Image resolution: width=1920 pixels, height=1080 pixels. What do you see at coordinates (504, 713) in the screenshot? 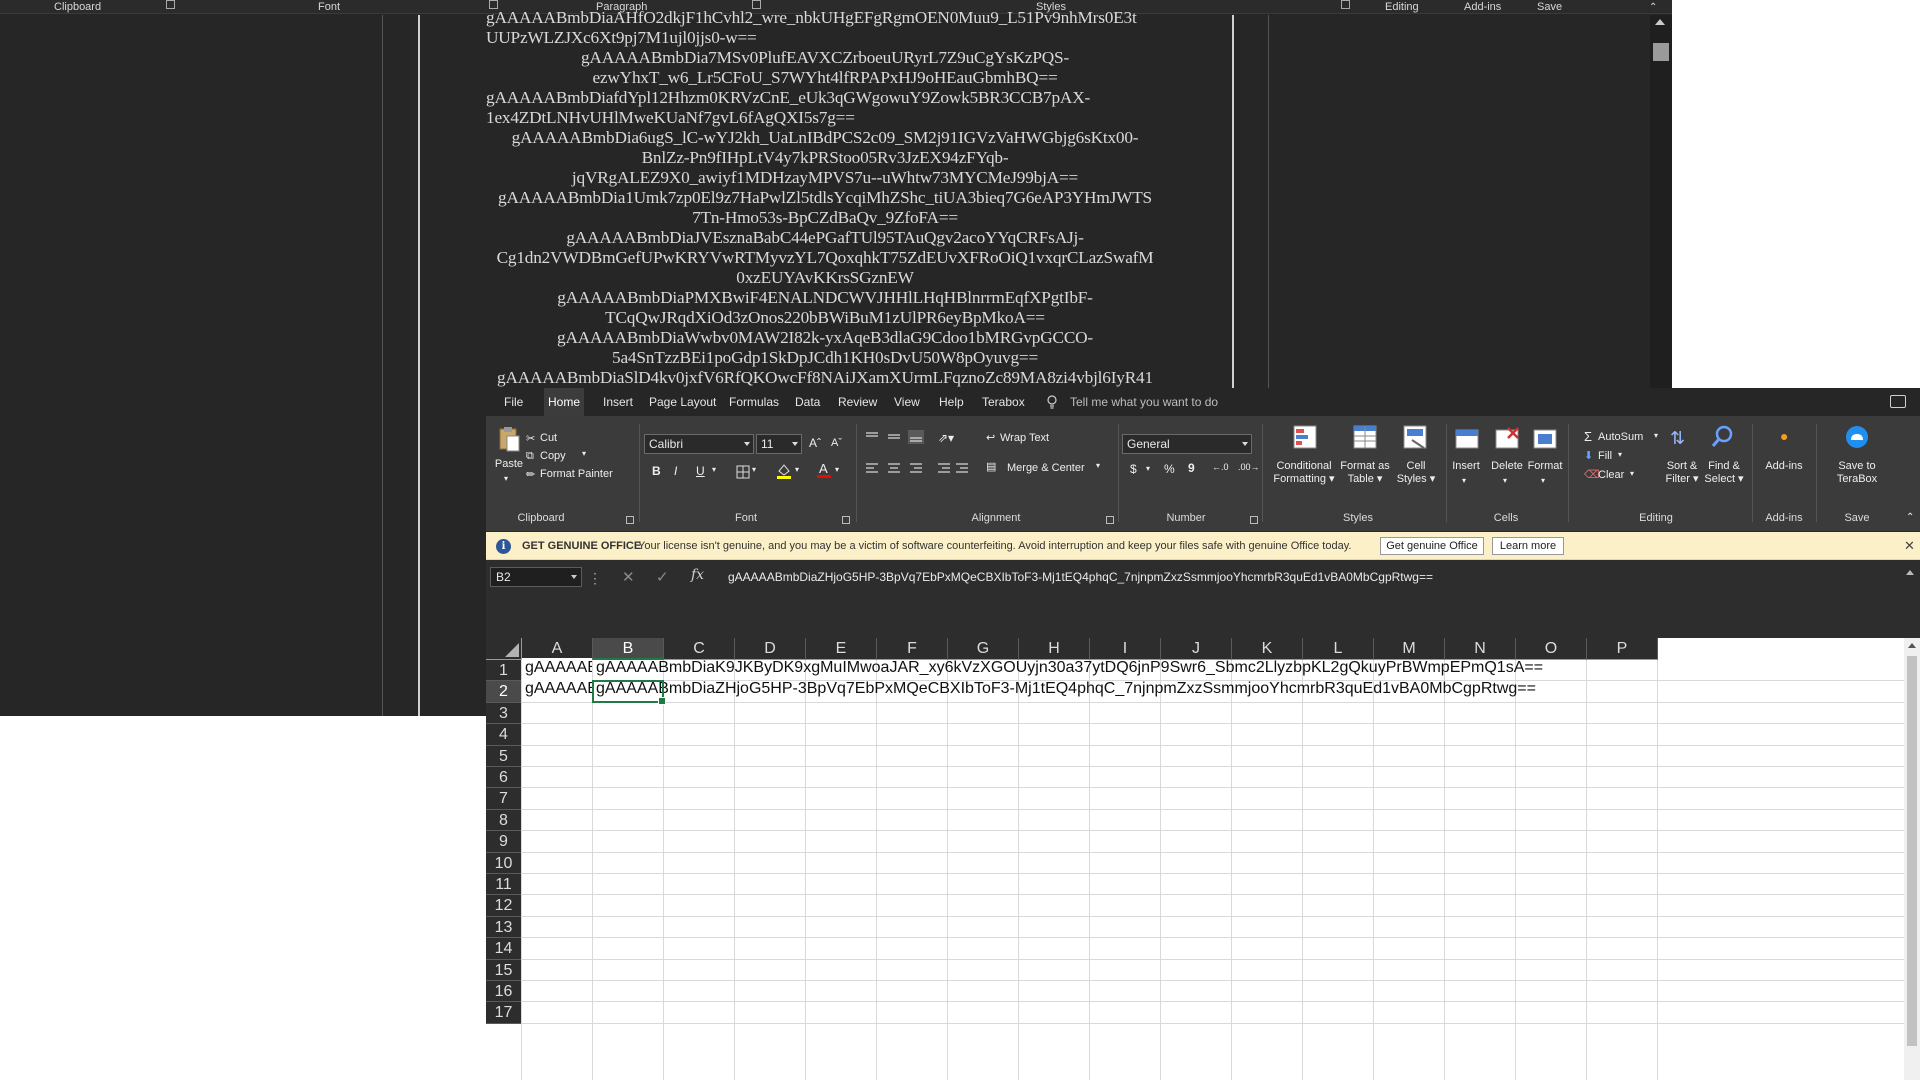
I see `row-header-3: 3` at bounding box center [504, 713].